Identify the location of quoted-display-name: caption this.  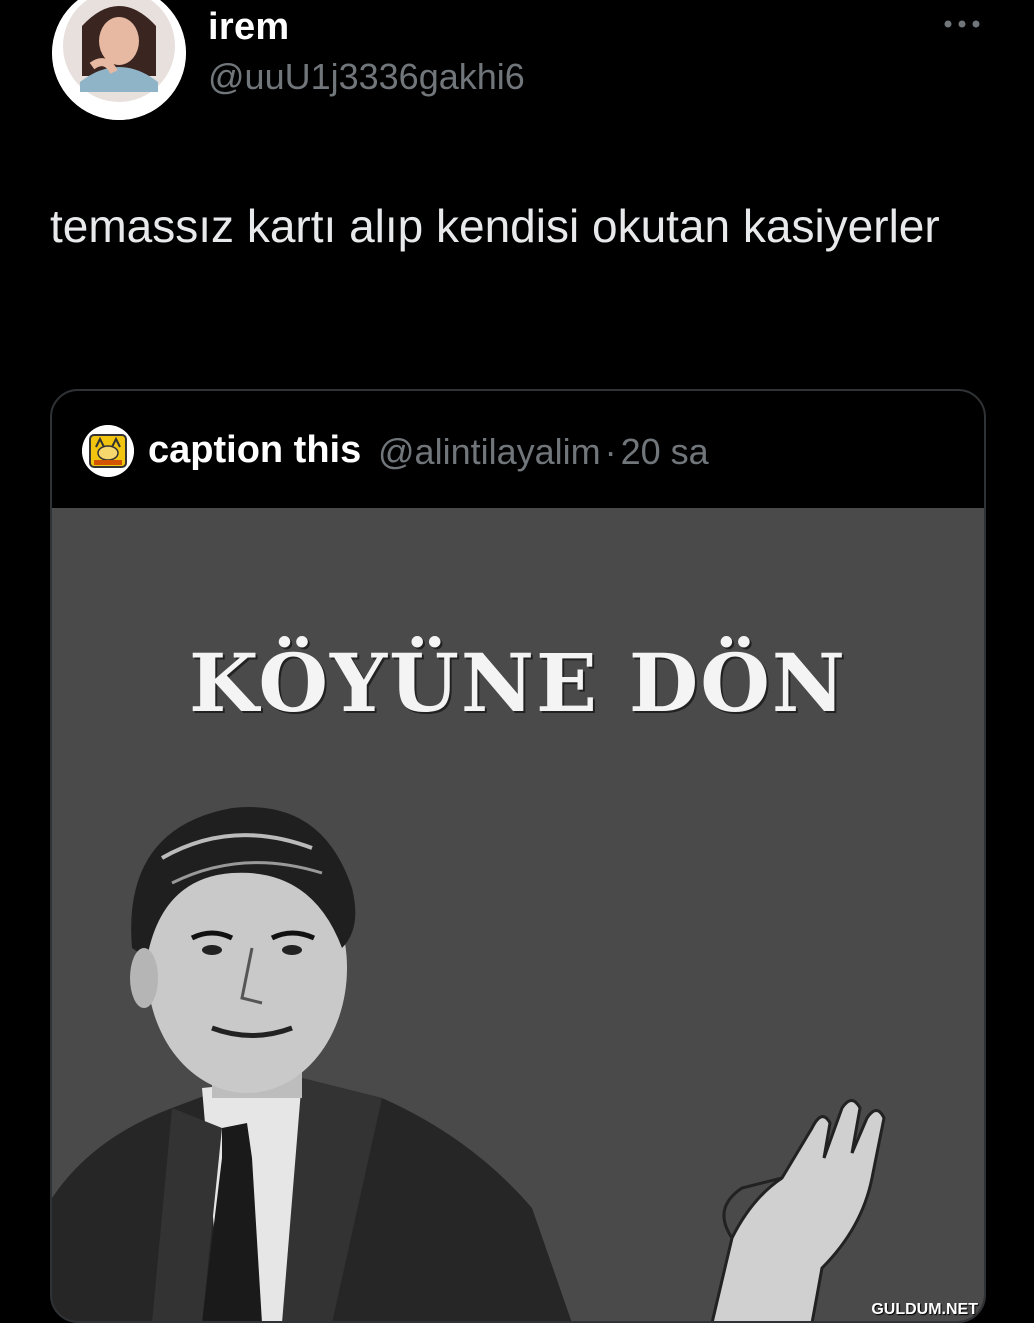
(254, 450).